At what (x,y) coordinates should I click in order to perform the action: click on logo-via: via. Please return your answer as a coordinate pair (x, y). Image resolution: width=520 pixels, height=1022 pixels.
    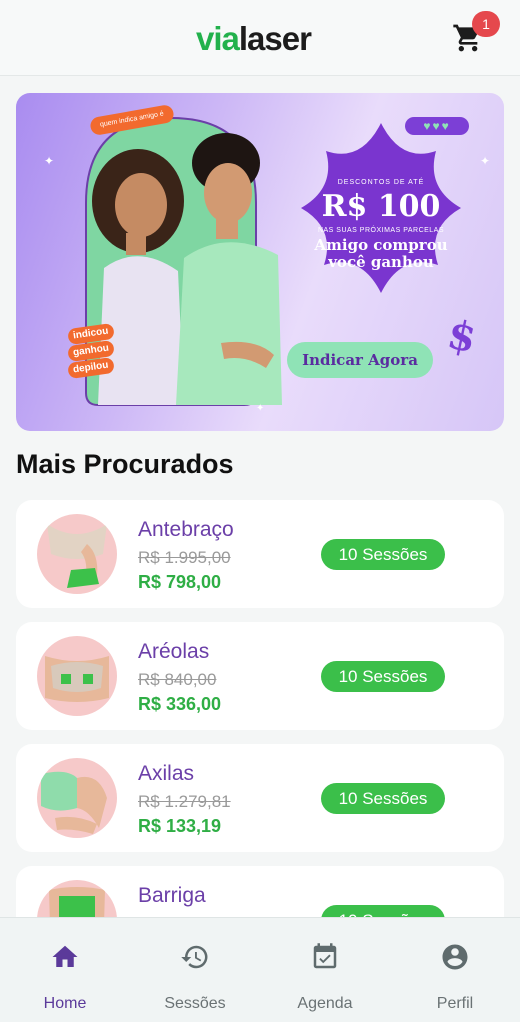
    Looking at the image, I should click on (218, 38).